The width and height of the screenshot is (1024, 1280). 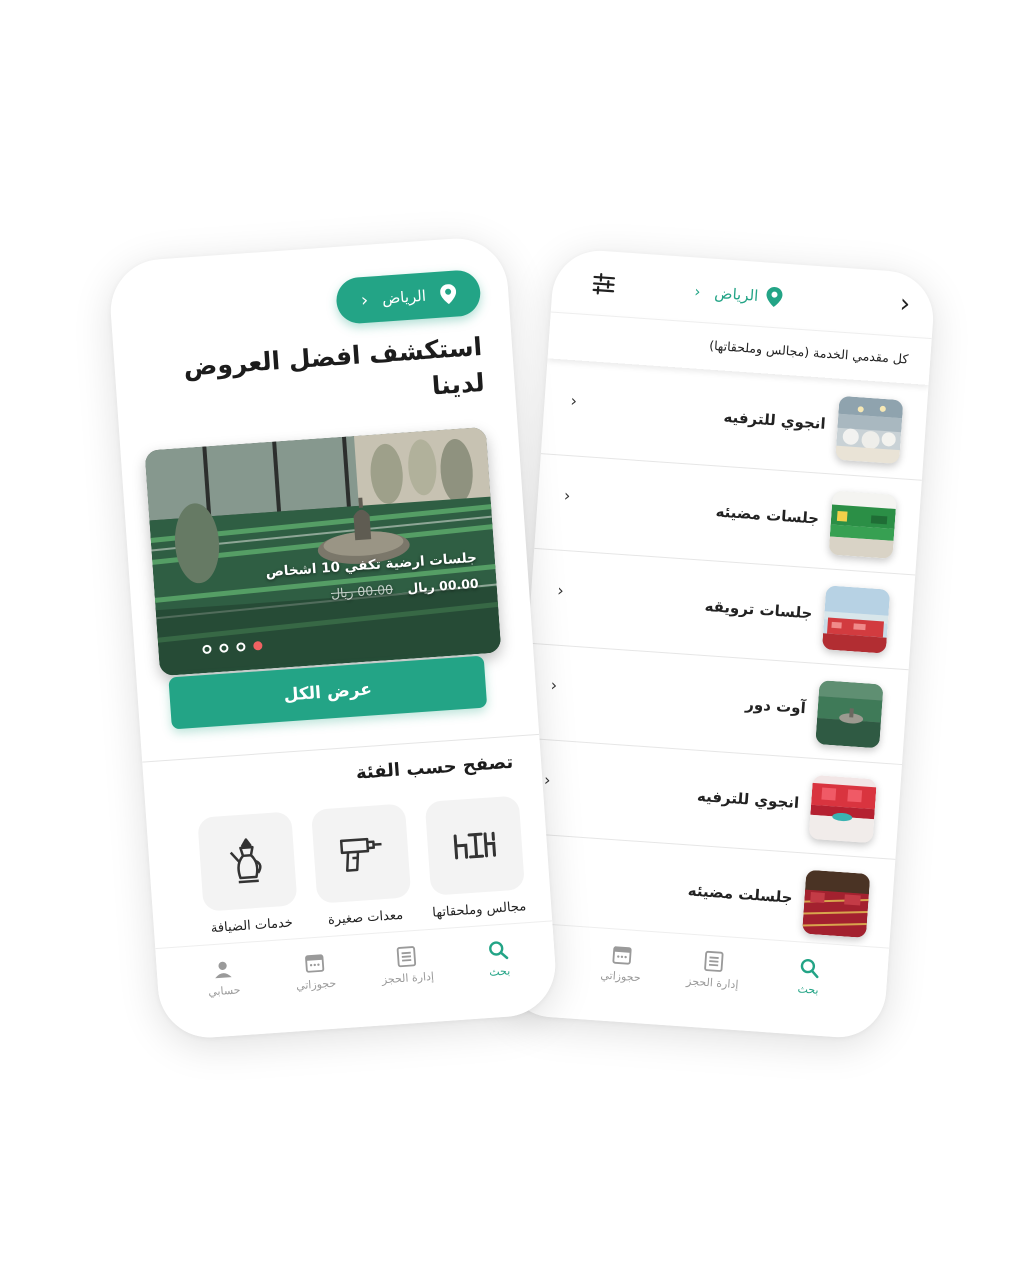 I want to click on category-hospitality: خدمات الضيافة, so click(x=248, y=873).